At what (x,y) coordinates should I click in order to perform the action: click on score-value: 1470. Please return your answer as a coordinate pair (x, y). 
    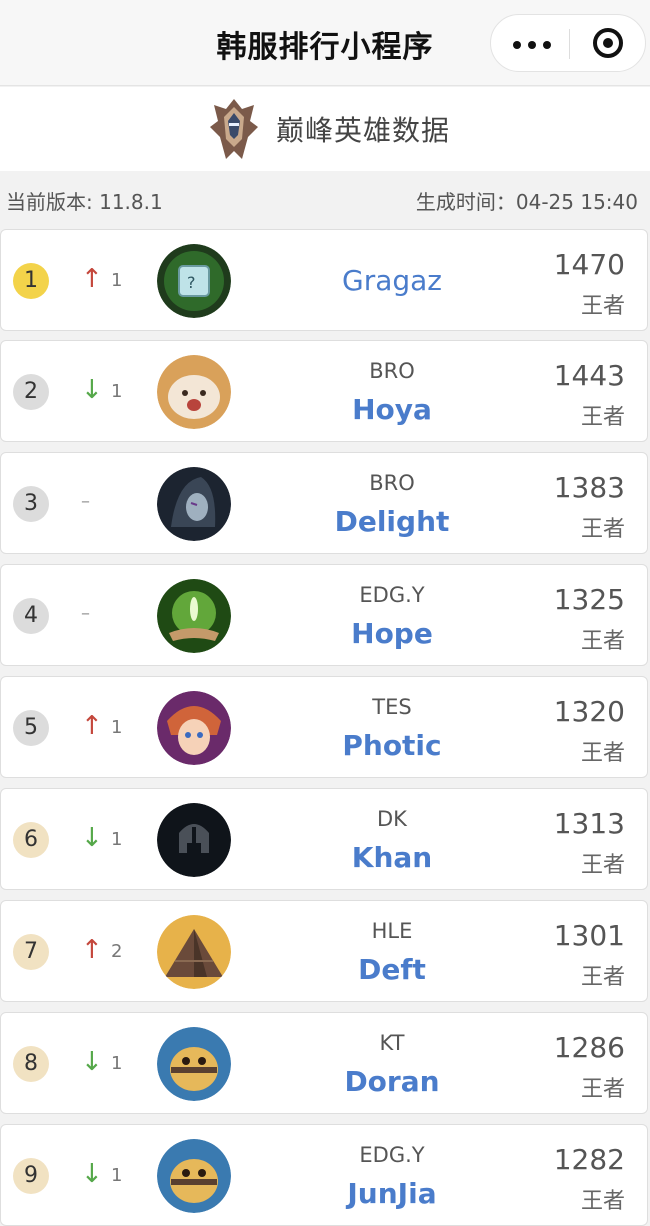
    Looking at the image, I should click on (589, 264).